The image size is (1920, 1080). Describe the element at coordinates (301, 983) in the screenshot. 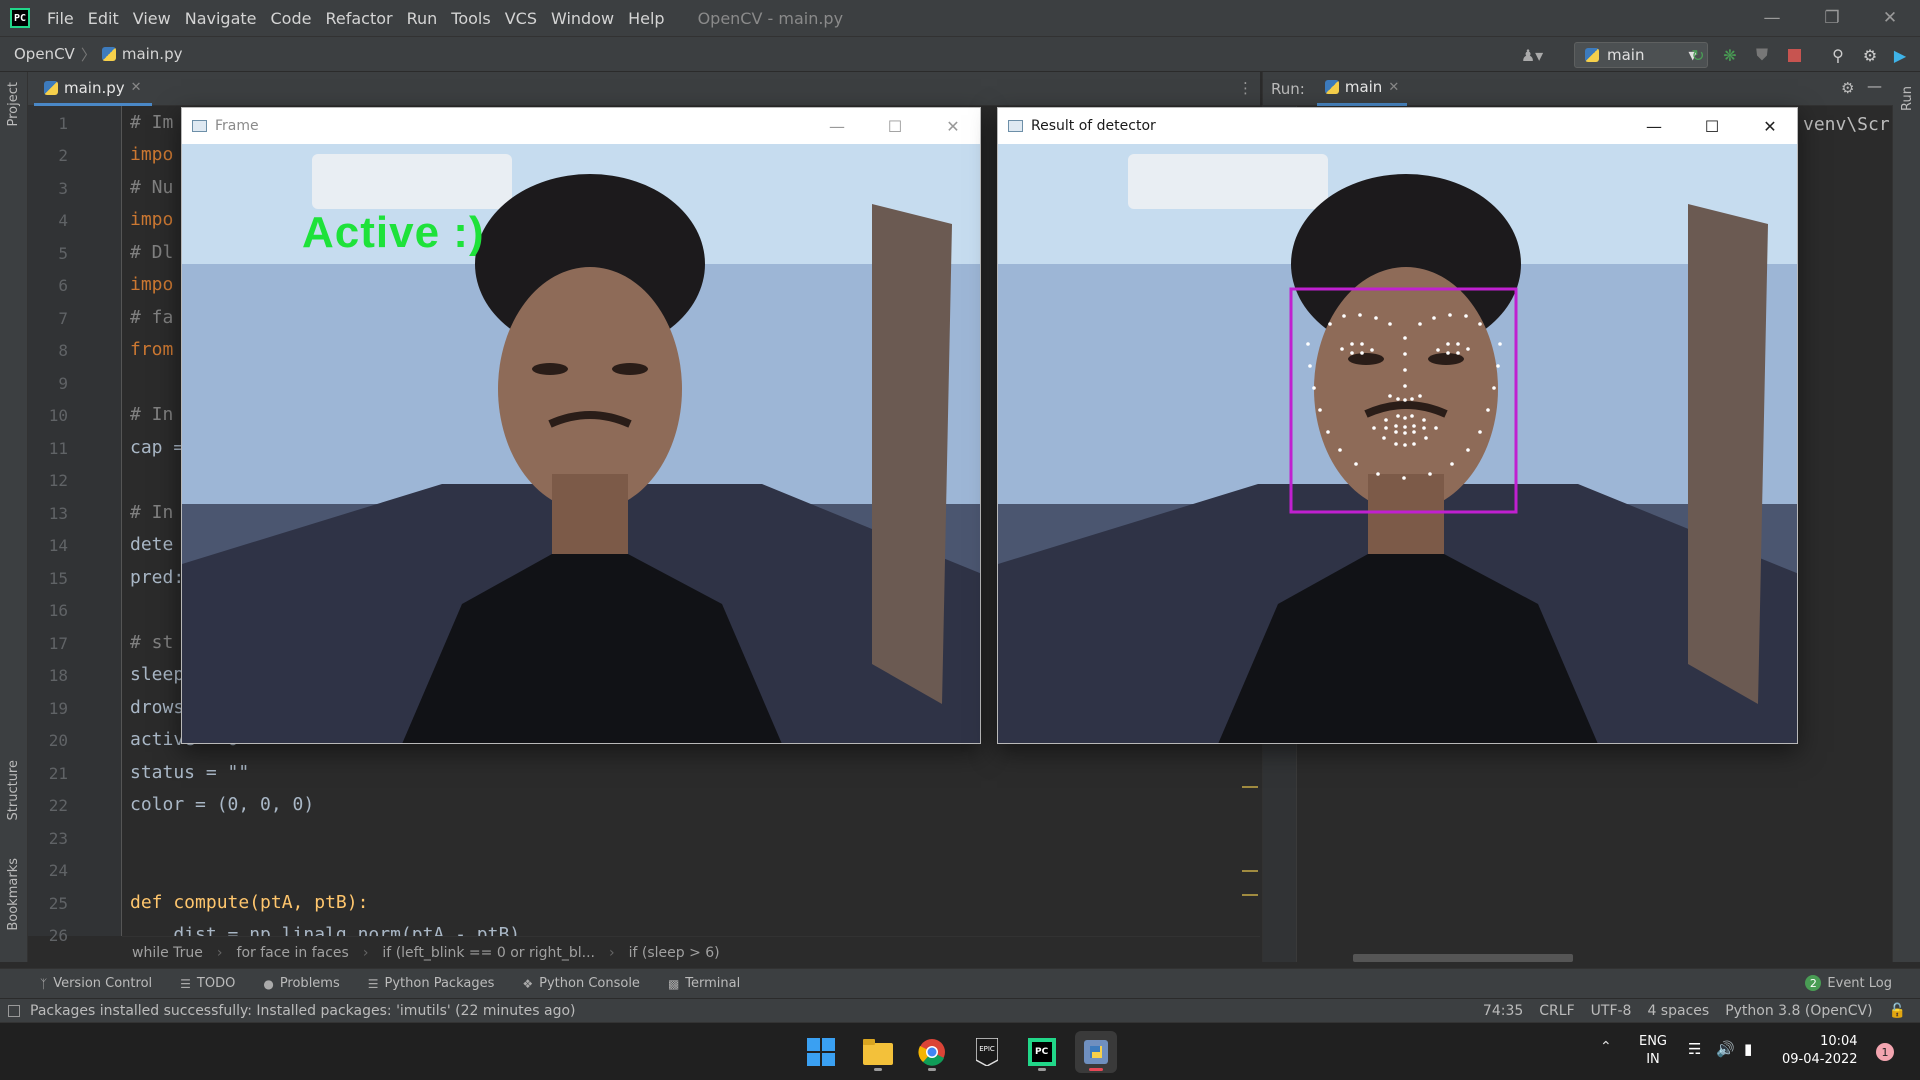

I see `tool-problems: ● Problems` at that location.